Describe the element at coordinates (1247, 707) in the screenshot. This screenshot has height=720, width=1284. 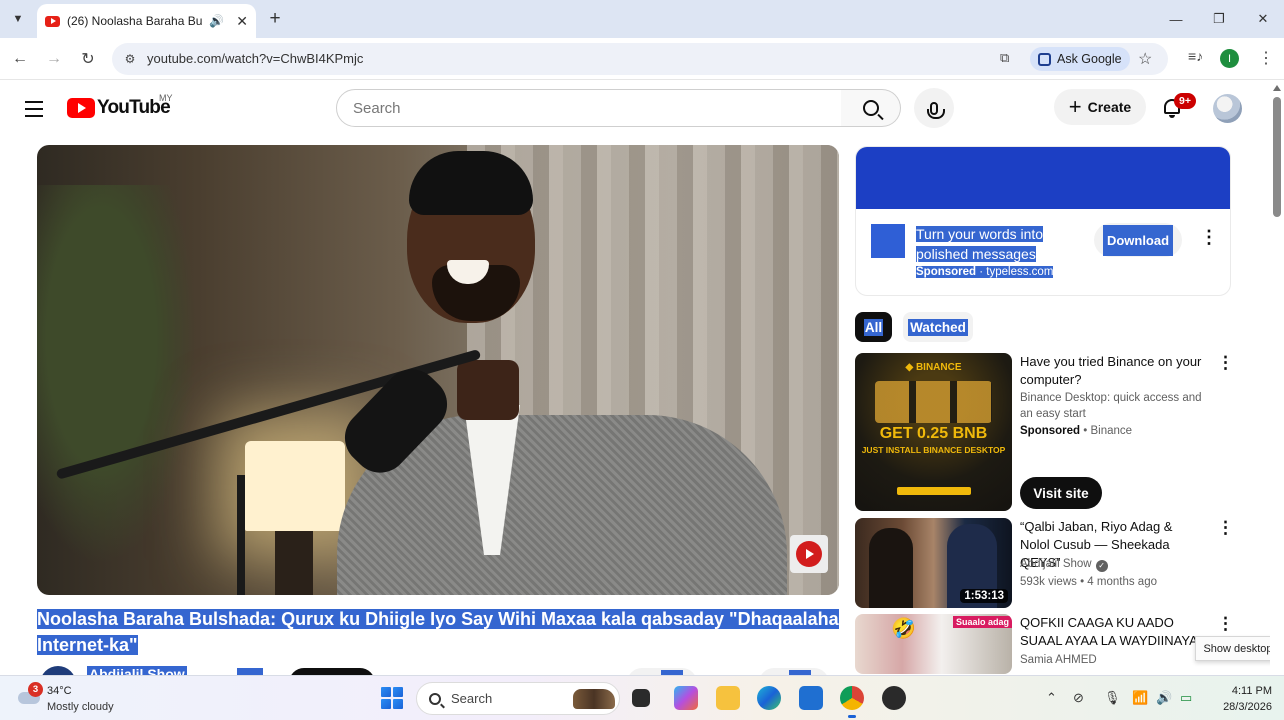
I see `clock-date: 28/3/2026` at that location.